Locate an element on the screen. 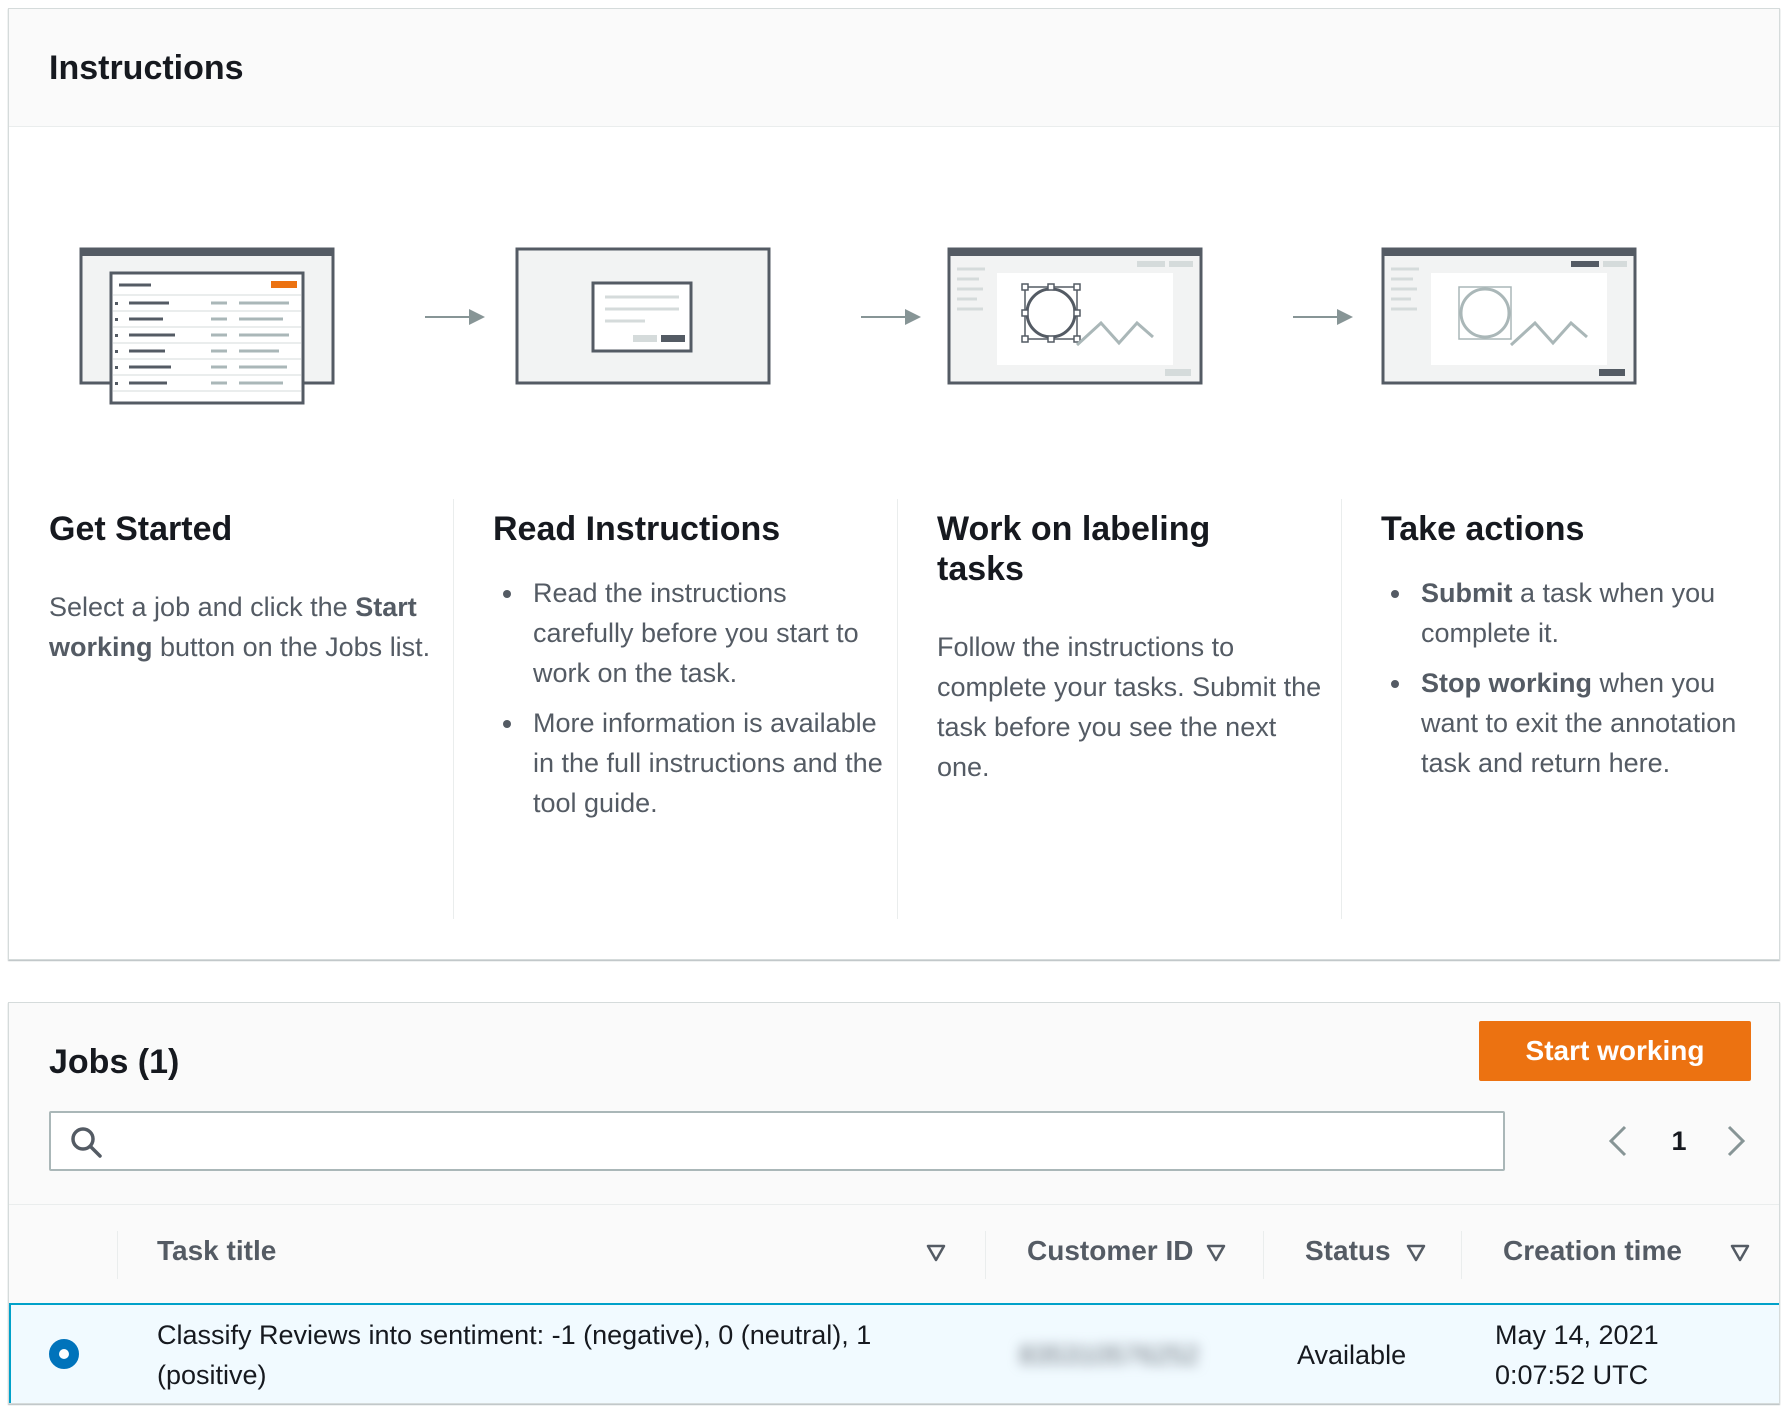  step-text-part: Select a job and click the is located at coordinates (202, 607).